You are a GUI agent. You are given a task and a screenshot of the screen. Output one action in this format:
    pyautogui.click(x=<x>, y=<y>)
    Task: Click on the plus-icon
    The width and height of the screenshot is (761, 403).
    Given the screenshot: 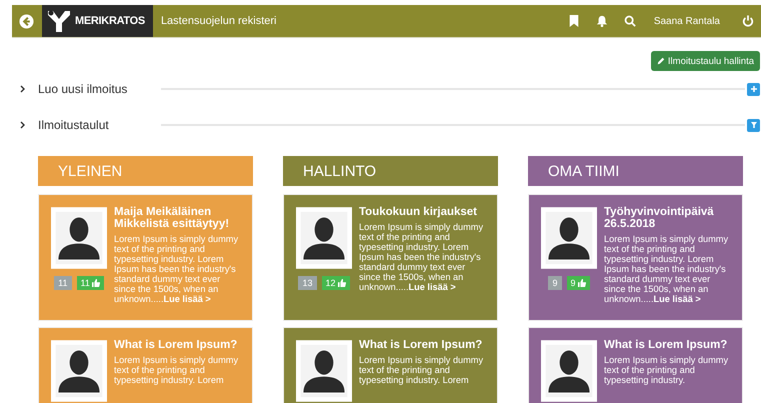 What is the action you would take?
    pyautogui.click(x=754, y=89)
    